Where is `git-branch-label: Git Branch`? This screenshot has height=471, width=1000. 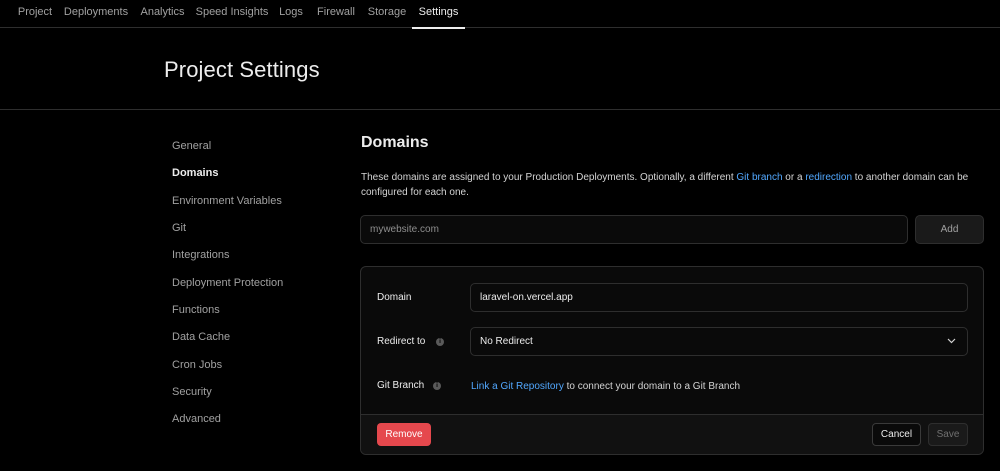 git-branch-label: Git Branch is located at coordinates (401, 385).